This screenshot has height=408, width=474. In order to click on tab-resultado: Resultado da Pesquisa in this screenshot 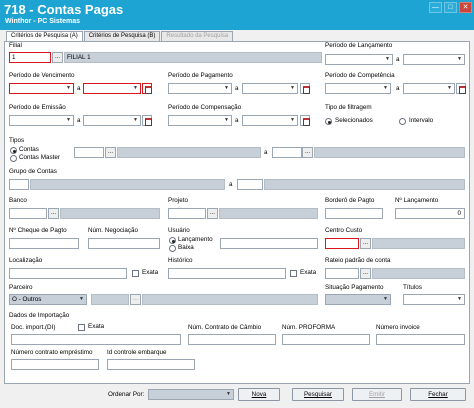, I will do `click(197, 36)`.